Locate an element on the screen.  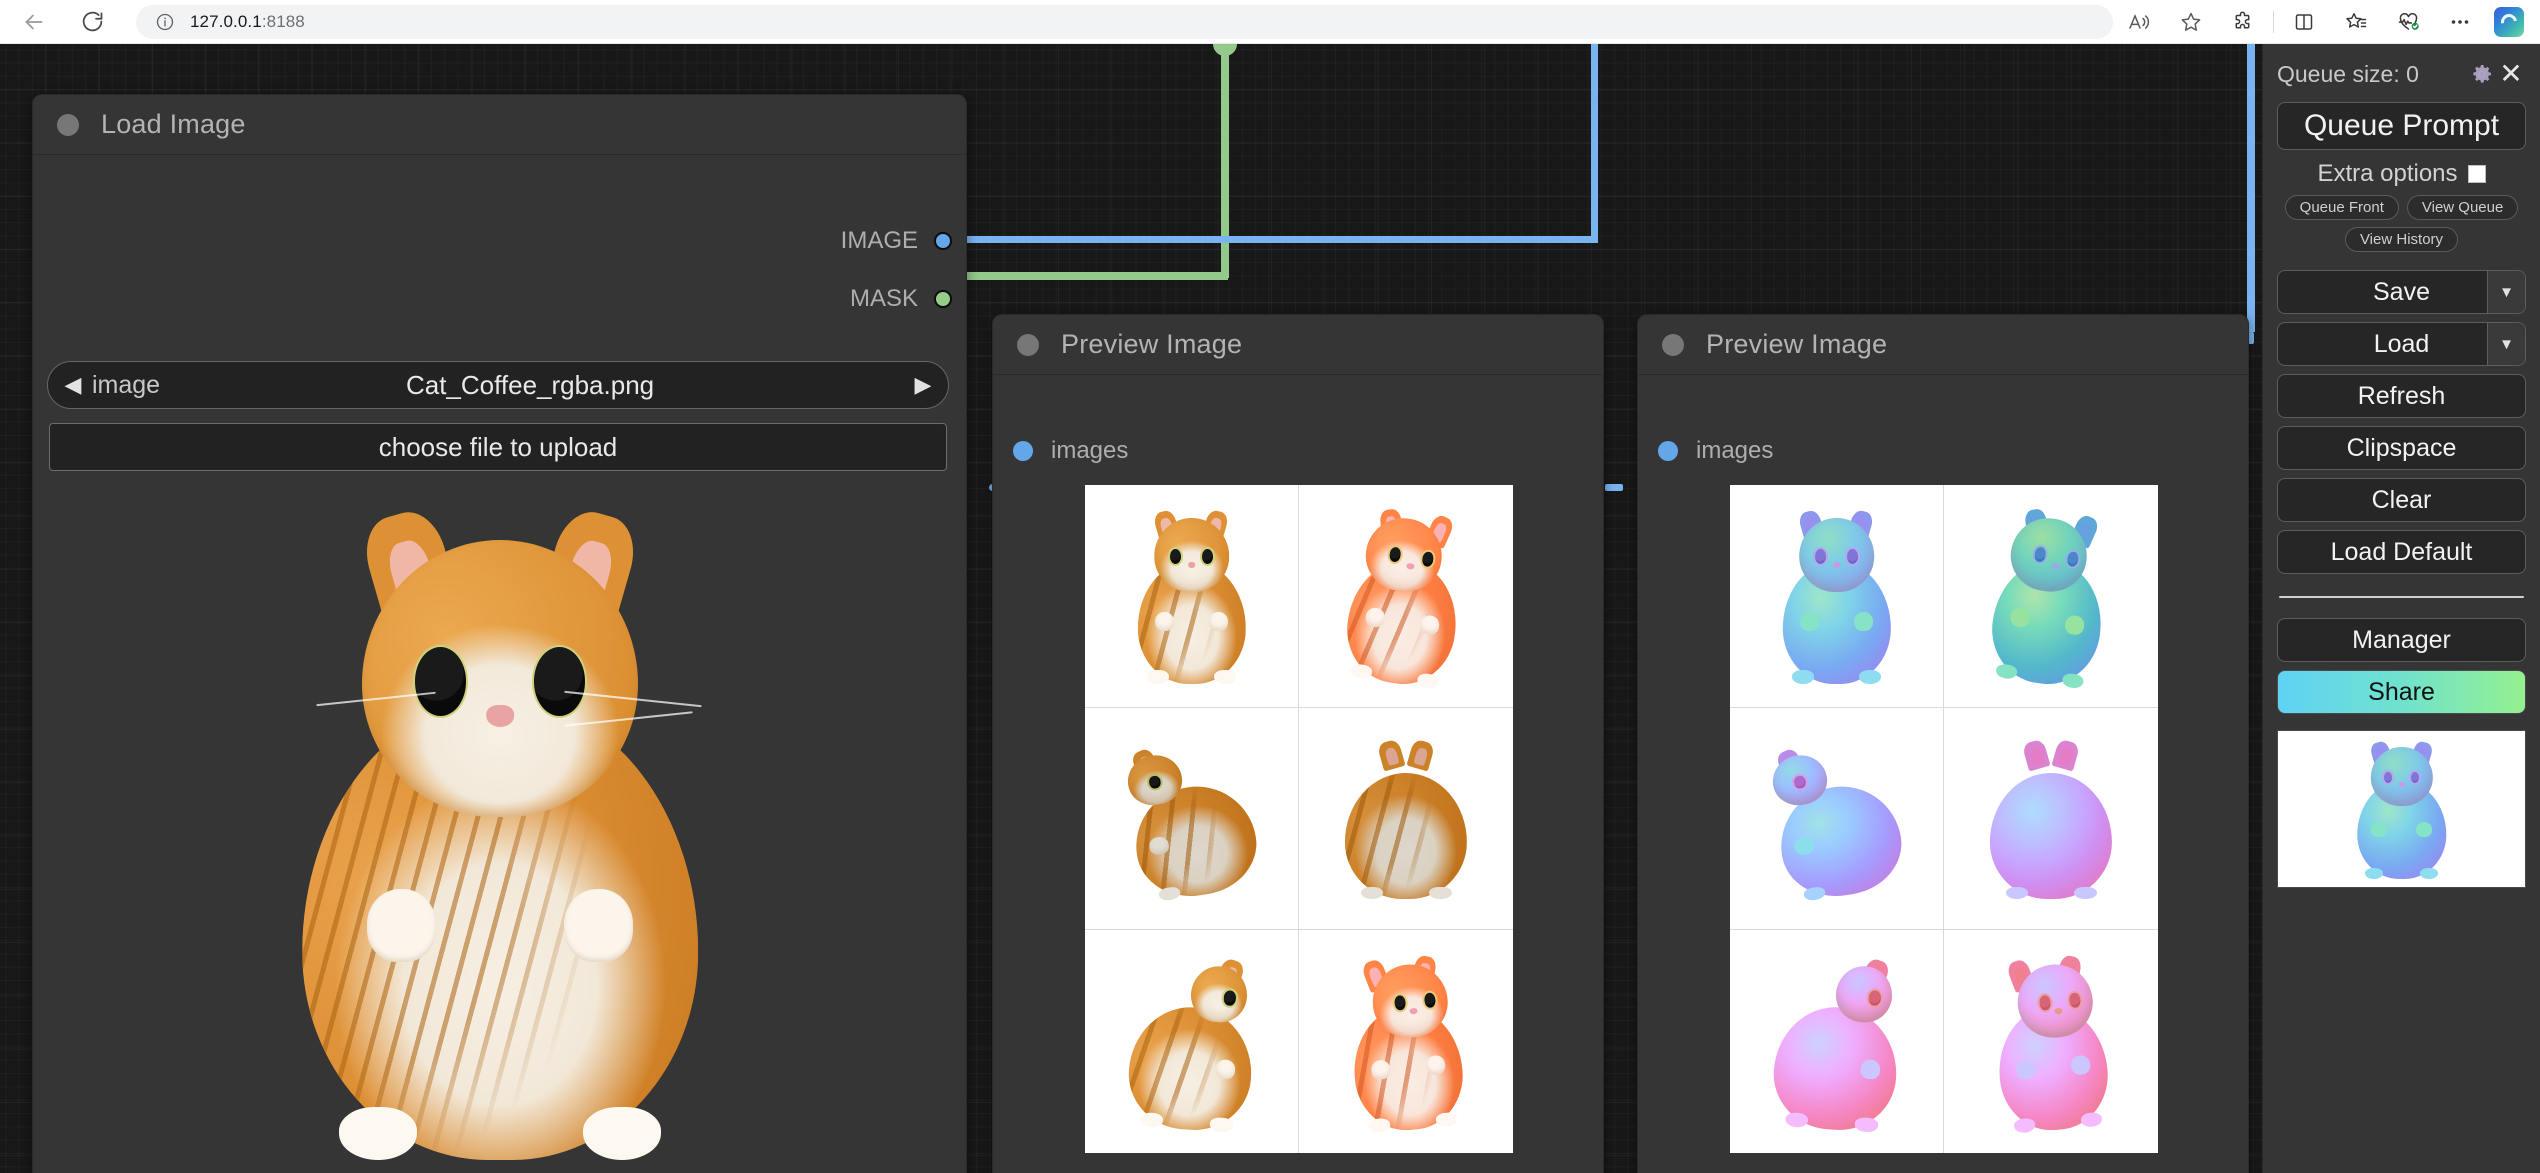
split-screen-icon is located at coordinates (2304, 22).